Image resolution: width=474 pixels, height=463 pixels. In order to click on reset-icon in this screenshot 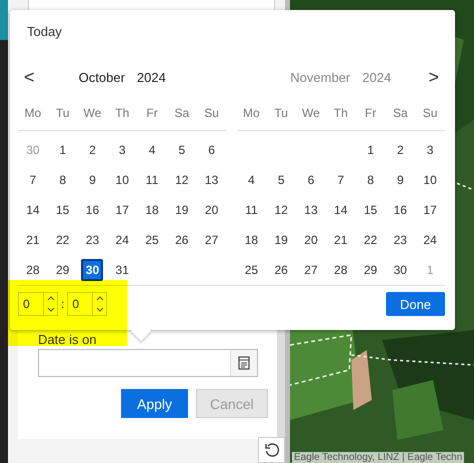, I will do `click(272, 450)`.